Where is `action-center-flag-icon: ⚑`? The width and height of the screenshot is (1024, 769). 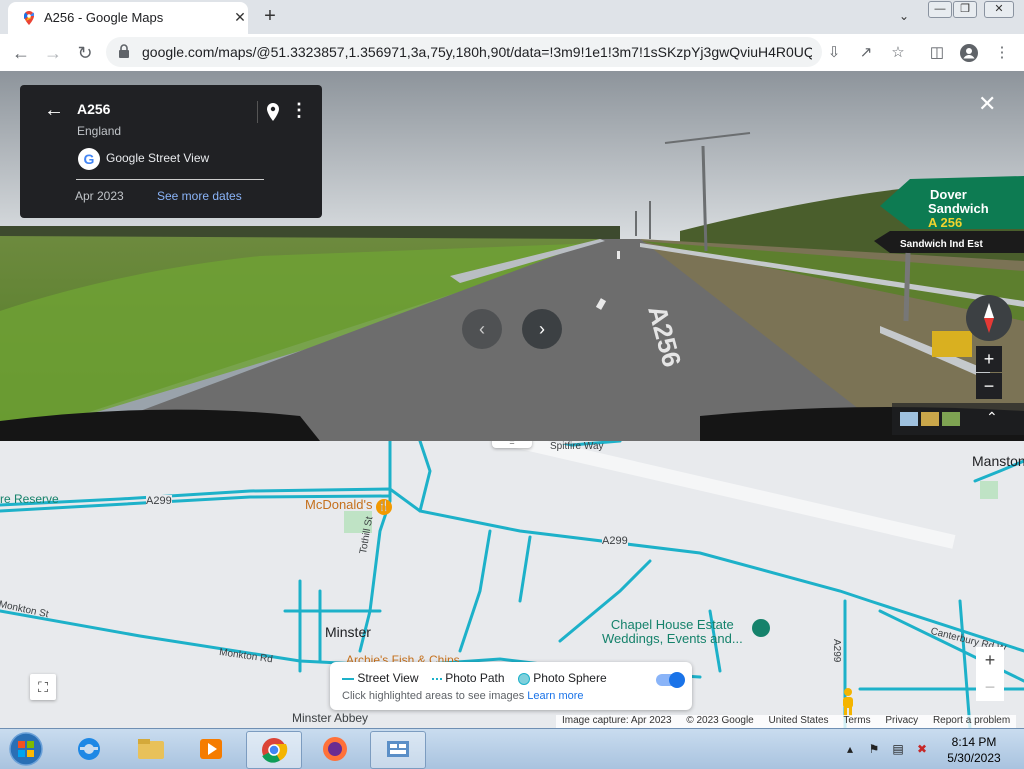 action-center-flag-icon: ⚑ is located at coordinates (874, 749).